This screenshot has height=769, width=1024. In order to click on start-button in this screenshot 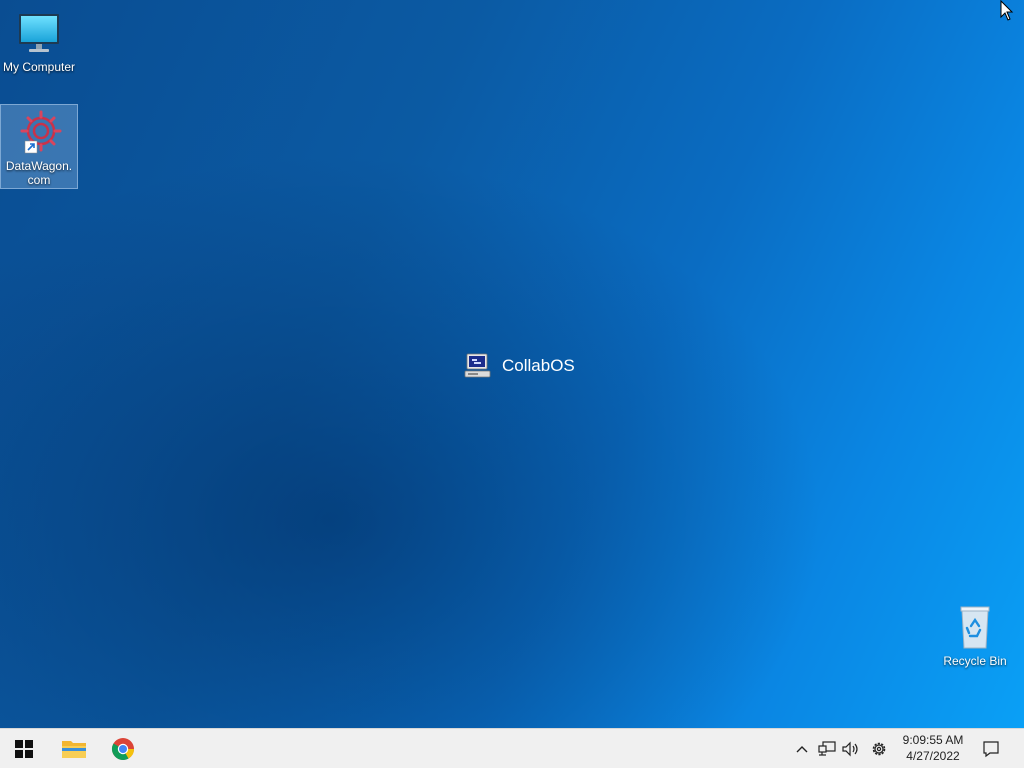, I will do `click(24, 749)`.